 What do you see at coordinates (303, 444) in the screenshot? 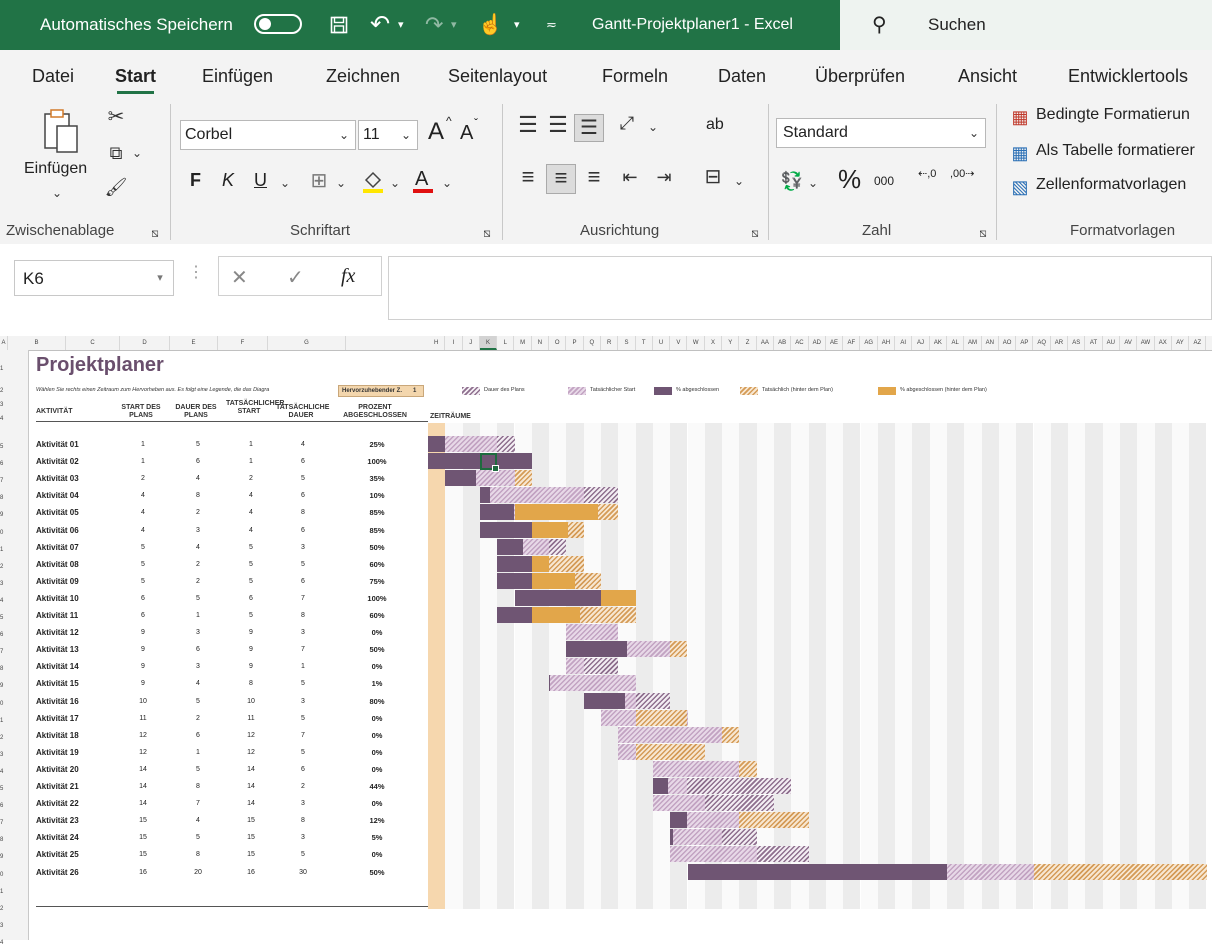
I see `actual-duration-cell: 4` at bounding box center [303, 444].